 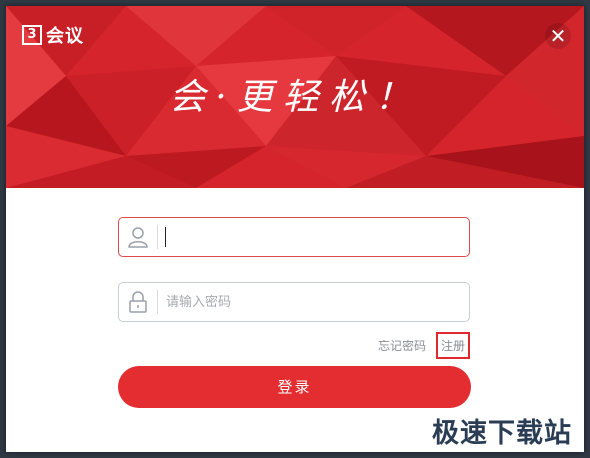 I want to click on password-field, so click(x=294, y=302).